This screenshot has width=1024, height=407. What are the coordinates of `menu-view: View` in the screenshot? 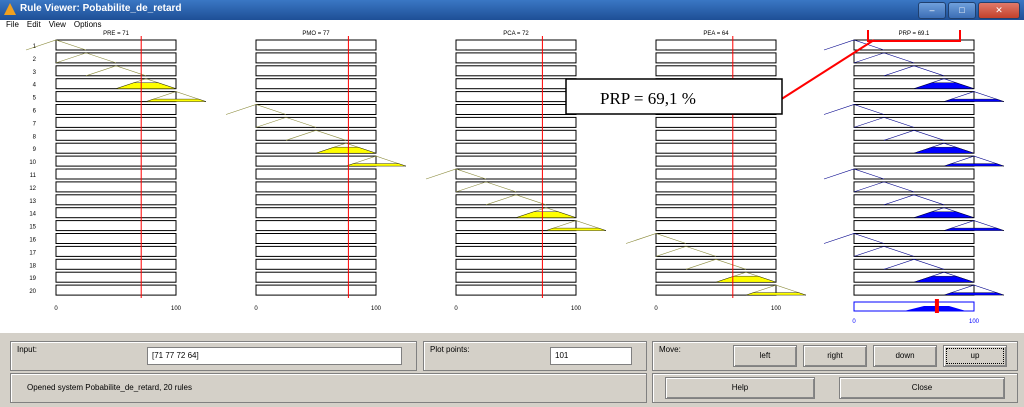 It's located at (57, 25).